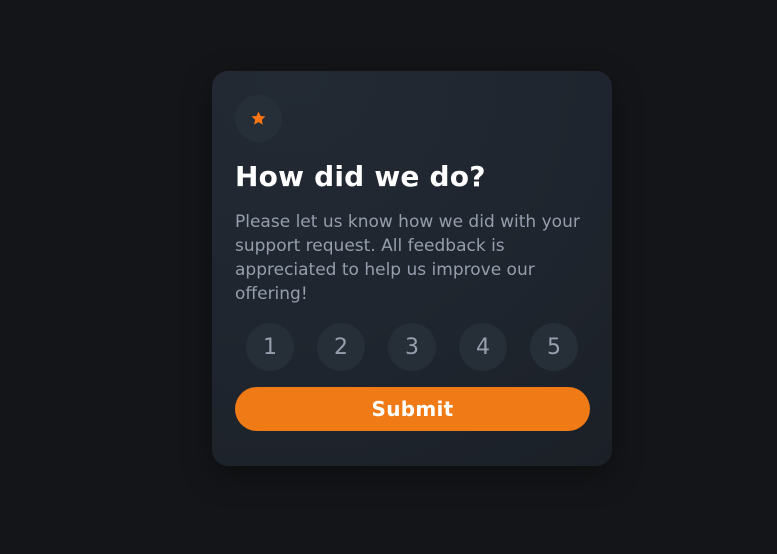  What do you see at coordinates (483, 347) in the screenshot?
I see `rating-button-4: 4` at bounding box center [483, 347].